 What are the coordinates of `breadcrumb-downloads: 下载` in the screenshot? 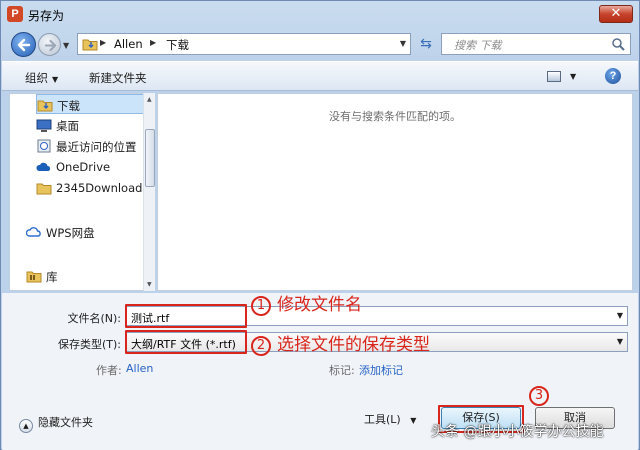 It's located at (177, 45).